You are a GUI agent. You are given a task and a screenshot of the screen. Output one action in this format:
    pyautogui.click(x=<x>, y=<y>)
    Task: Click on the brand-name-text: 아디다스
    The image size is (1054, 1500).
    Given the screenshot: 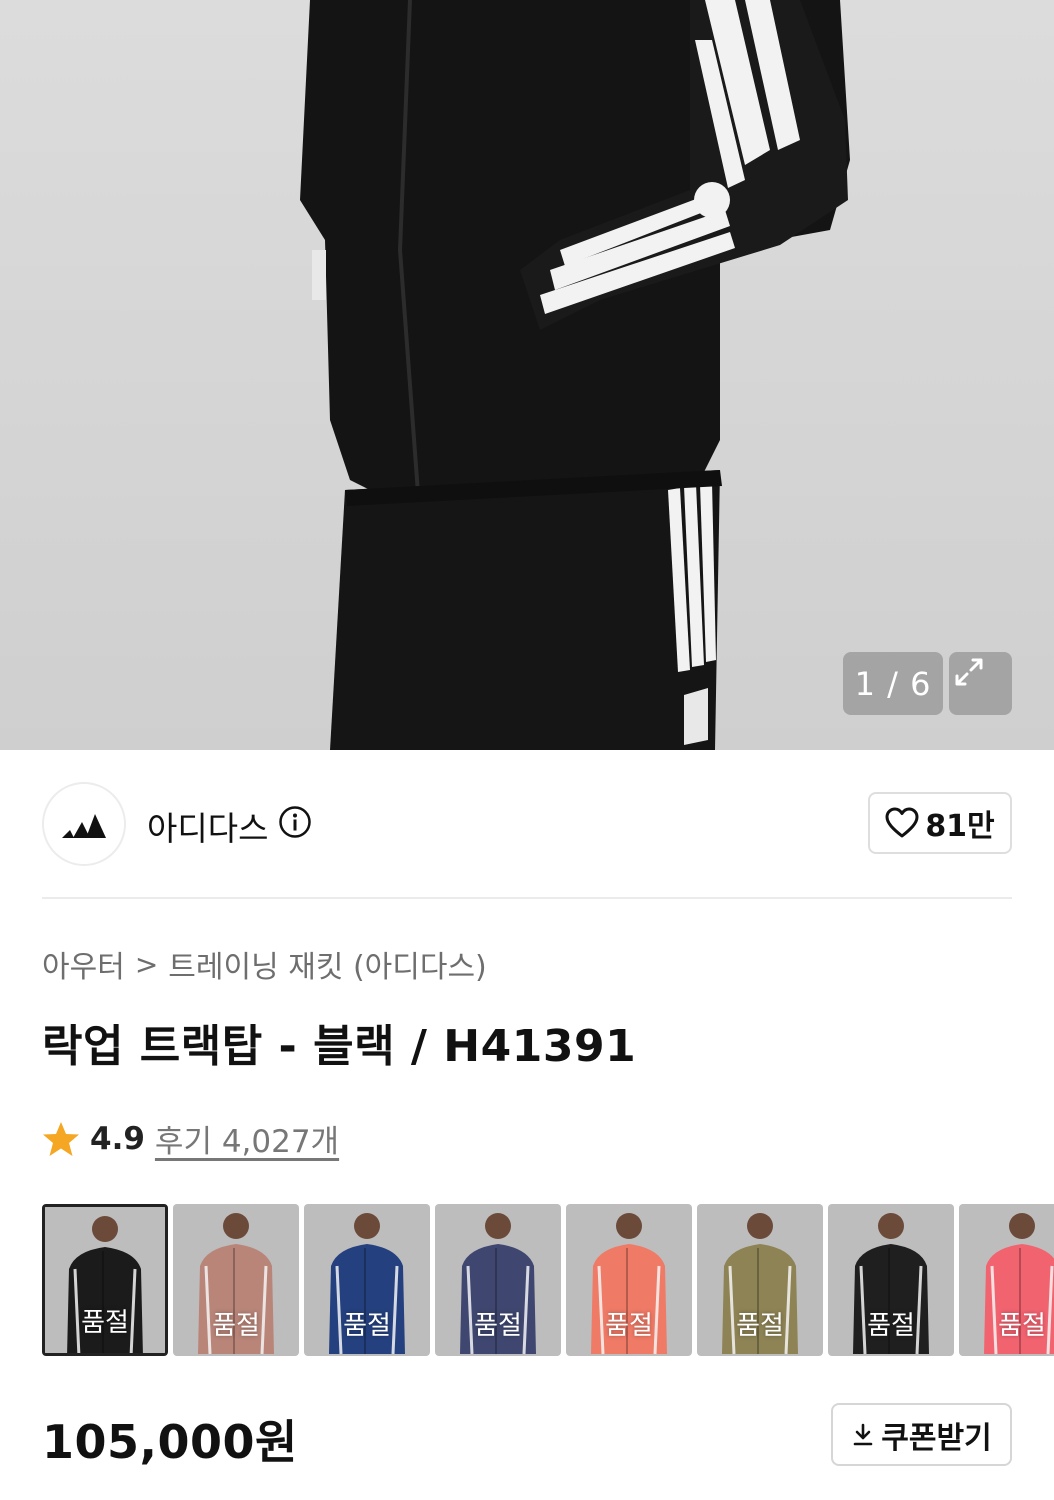 What is the action you would take?
    pyautogui.click(x=208, y=828)
    